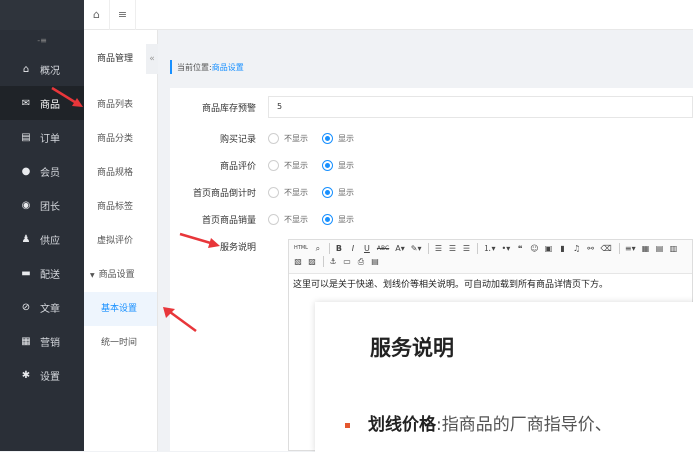 Image resolution: width=693 pixels, height=452 pixels. I want to click on field-label: 商品库存预警, so click(228, 108).